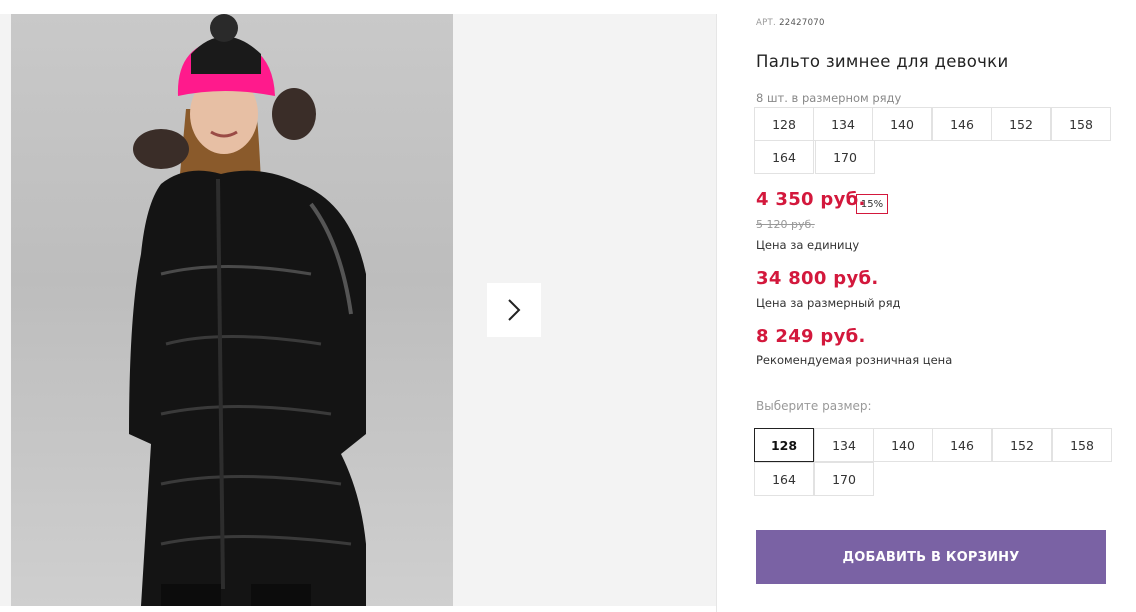 This screenshot has height=612, width=1136. I want to click on old-price: 5 120 руб., so click(785, 224).